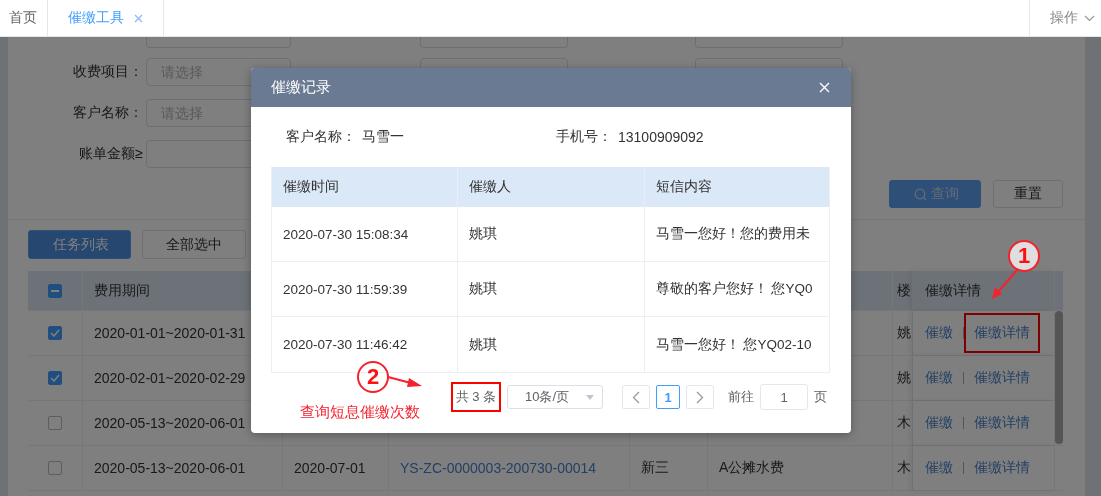 The image size is (1101, 496). Describe the element at coordinates (584, 137) in the screenshot. I see `info-label: 手机号：` at that location.